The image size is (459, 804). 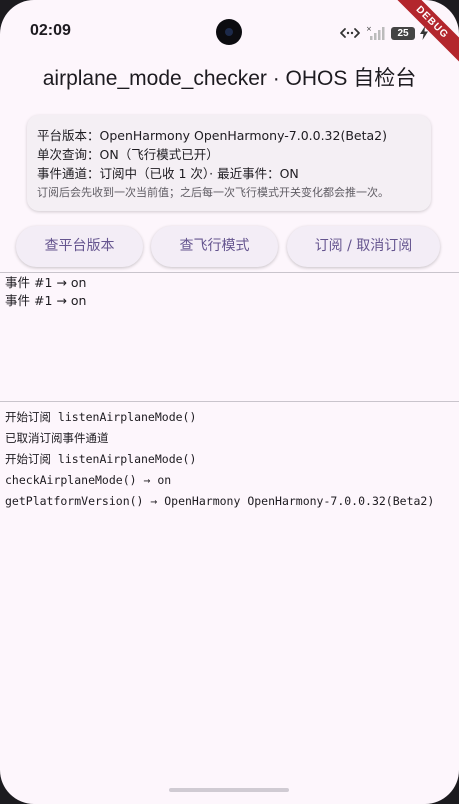 I want to click on status-bar: 02:09 × 25 DEBUG, so click(x=229, y=34).